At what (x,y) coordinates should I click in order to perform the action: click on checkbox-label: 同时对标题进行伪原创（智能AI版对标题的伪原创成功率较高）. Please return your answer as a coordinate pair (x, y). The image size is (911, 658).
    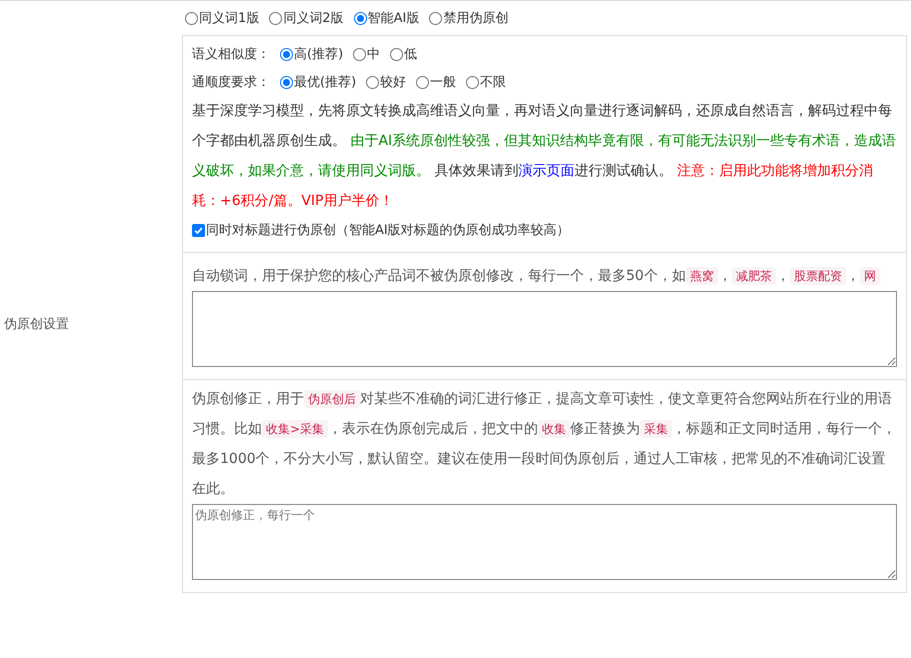
    Looking at the image, I should click on (388, 230).